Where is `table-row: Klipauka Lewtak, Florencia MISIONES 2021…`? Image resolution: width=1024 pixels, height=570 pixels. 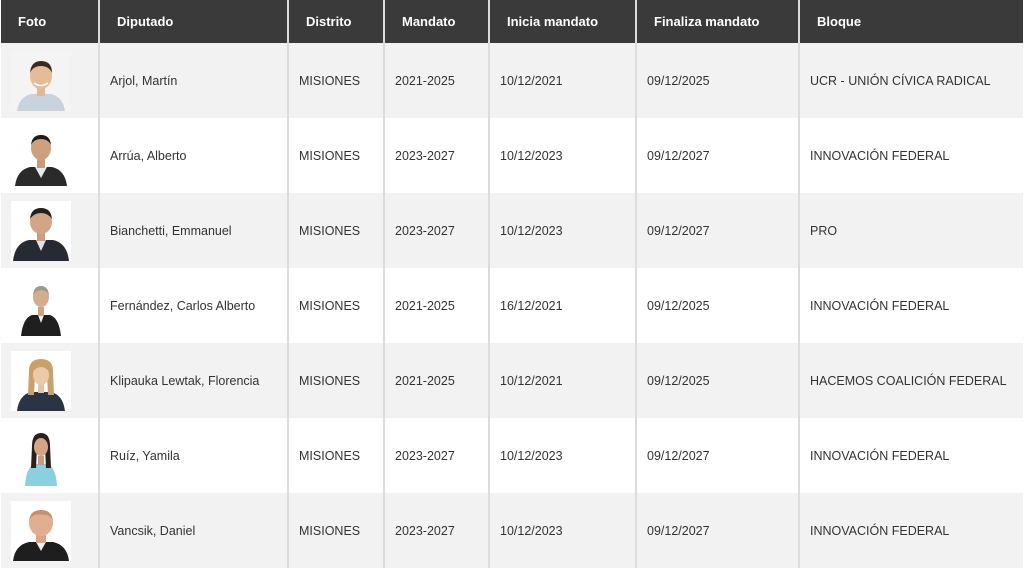 table-row: Klipauka Lewtak, Florencia MISIONES 2021… is located at coordinates (512, 380).